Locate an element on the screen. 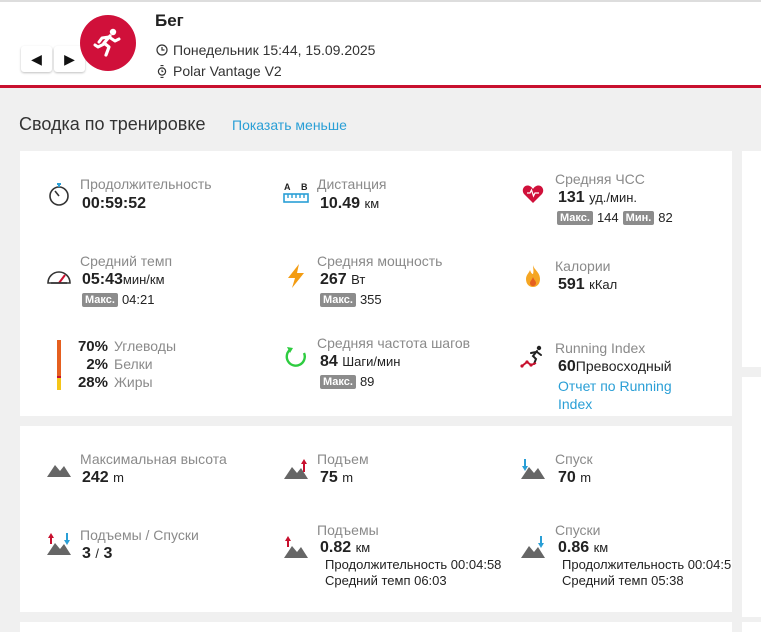 The image size is (761, 632). device-text: Polar Vantage V2 is located at coordinates (227, 71).